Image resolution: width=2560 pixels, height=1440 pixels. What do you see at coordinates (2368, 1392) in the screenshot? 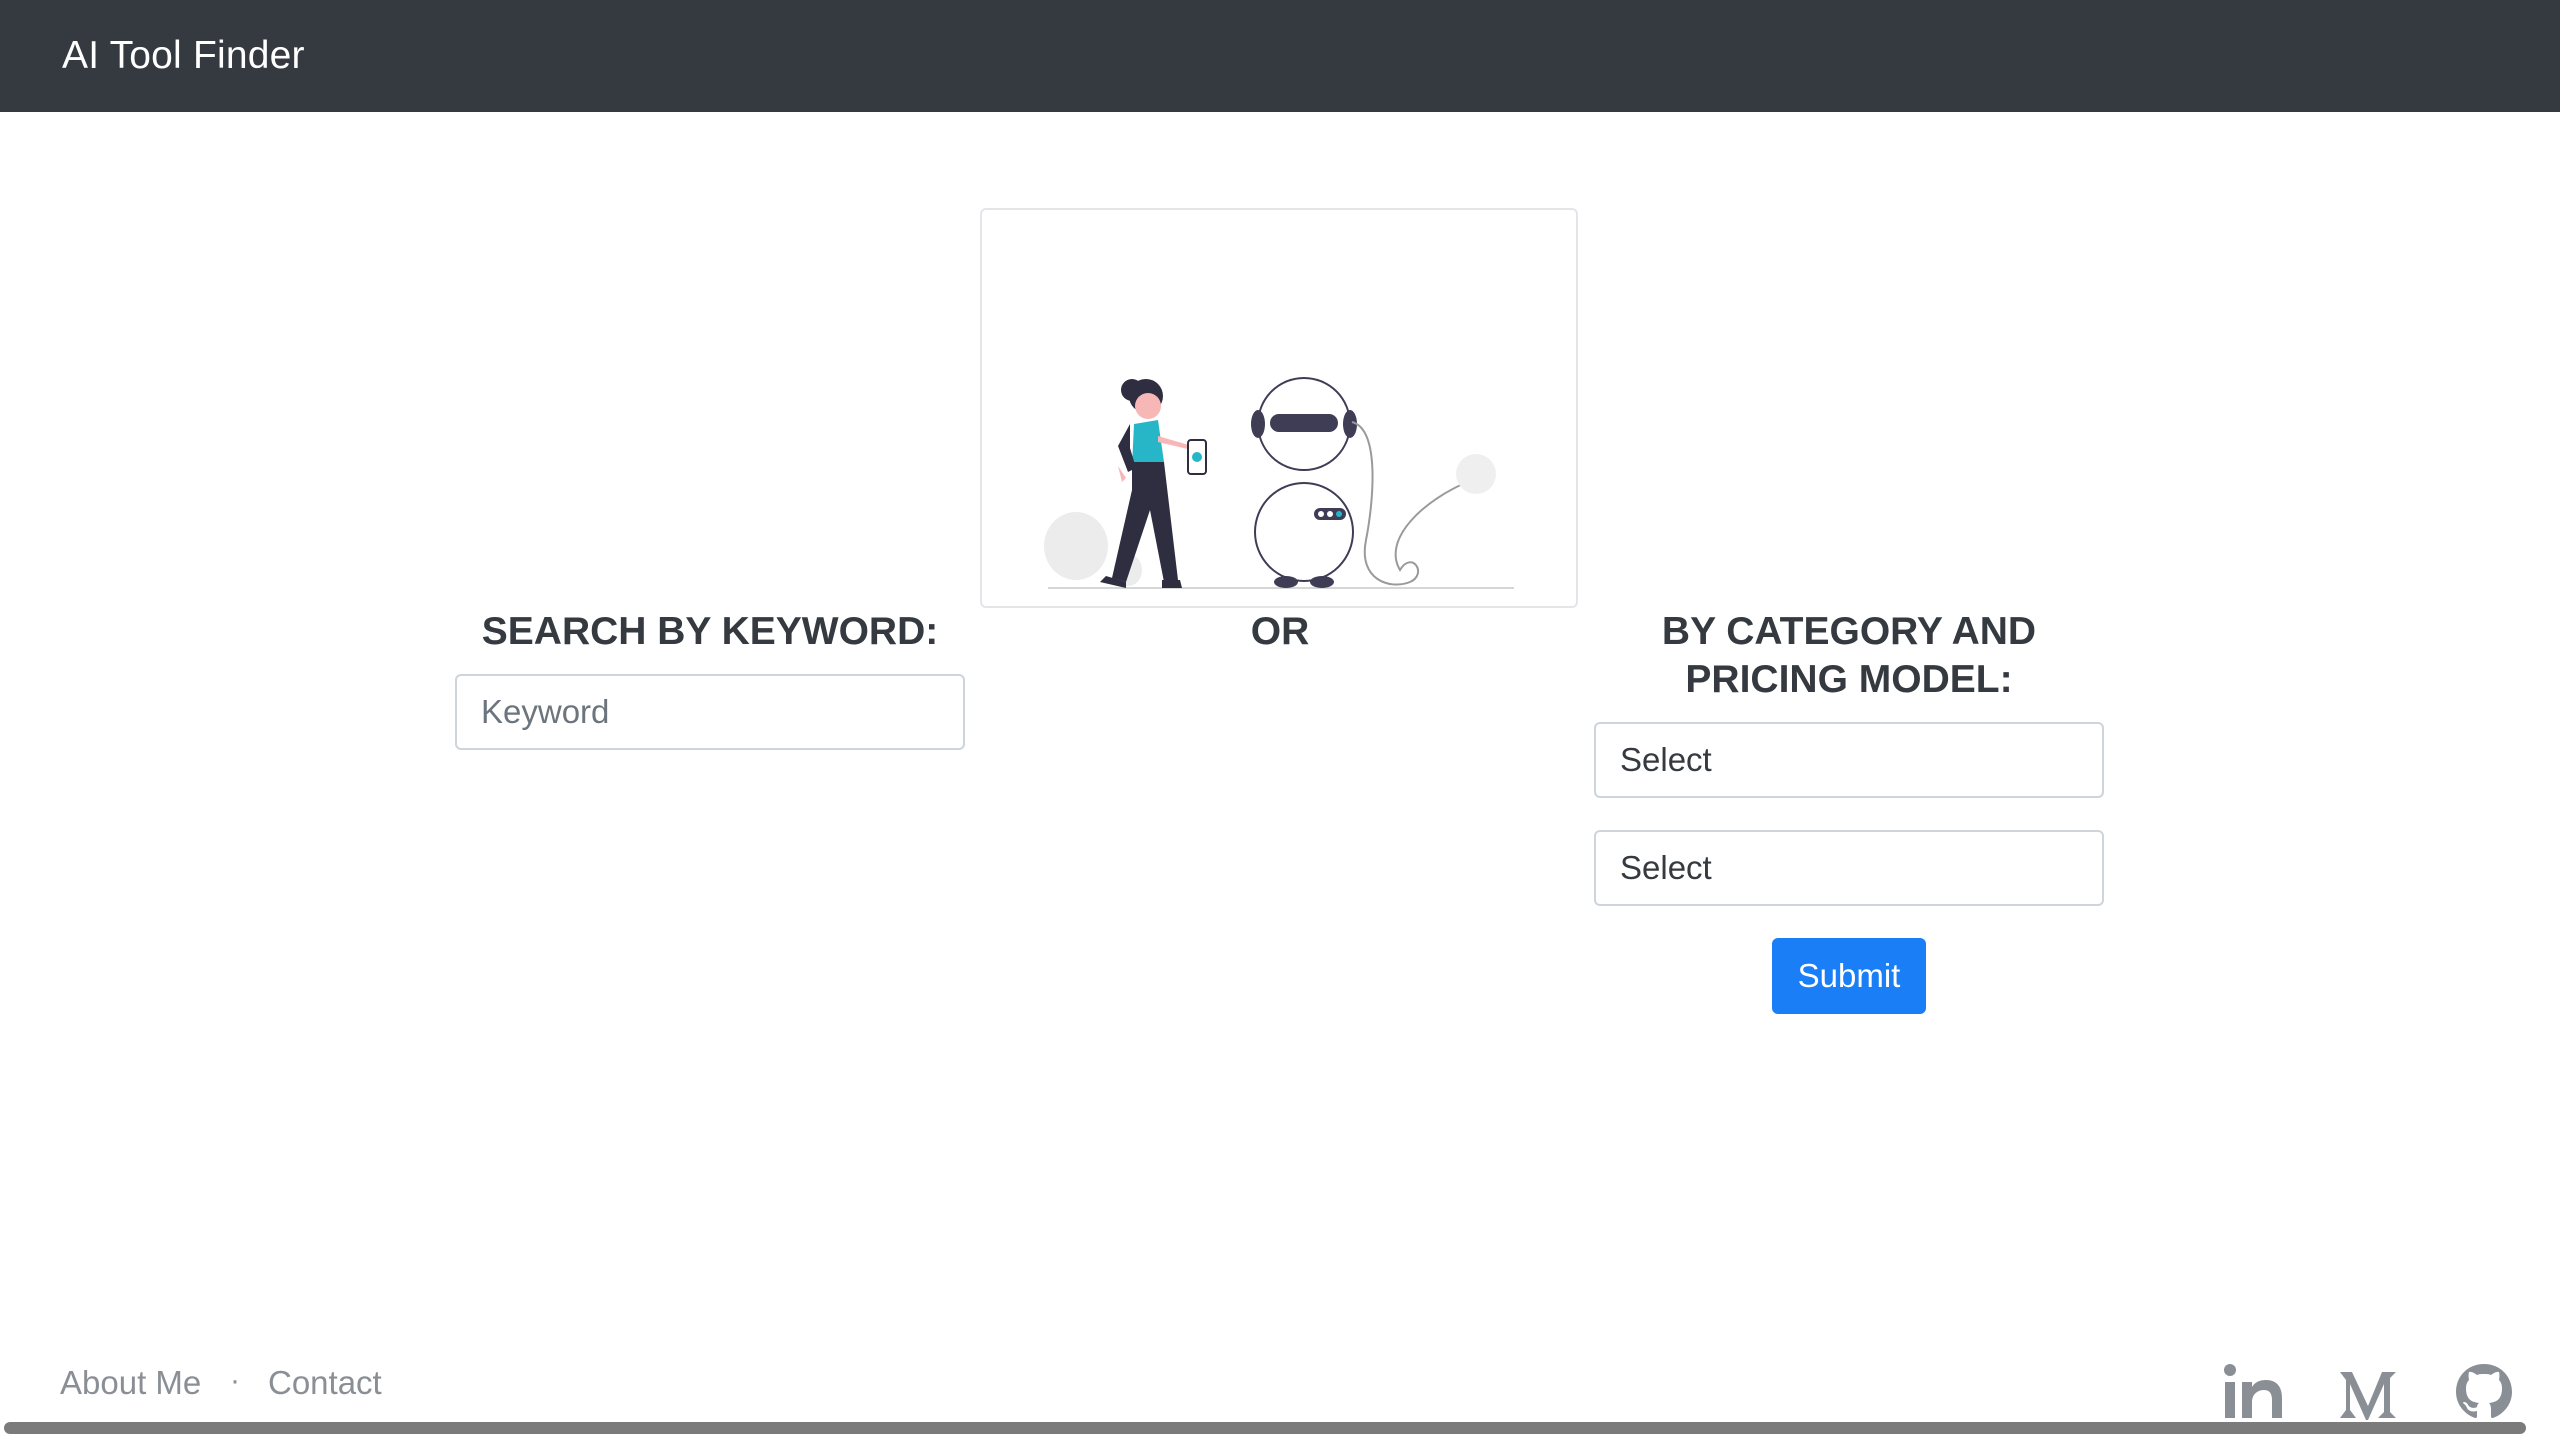
I see `medium-icon` at bounding box center [2368, 1392].